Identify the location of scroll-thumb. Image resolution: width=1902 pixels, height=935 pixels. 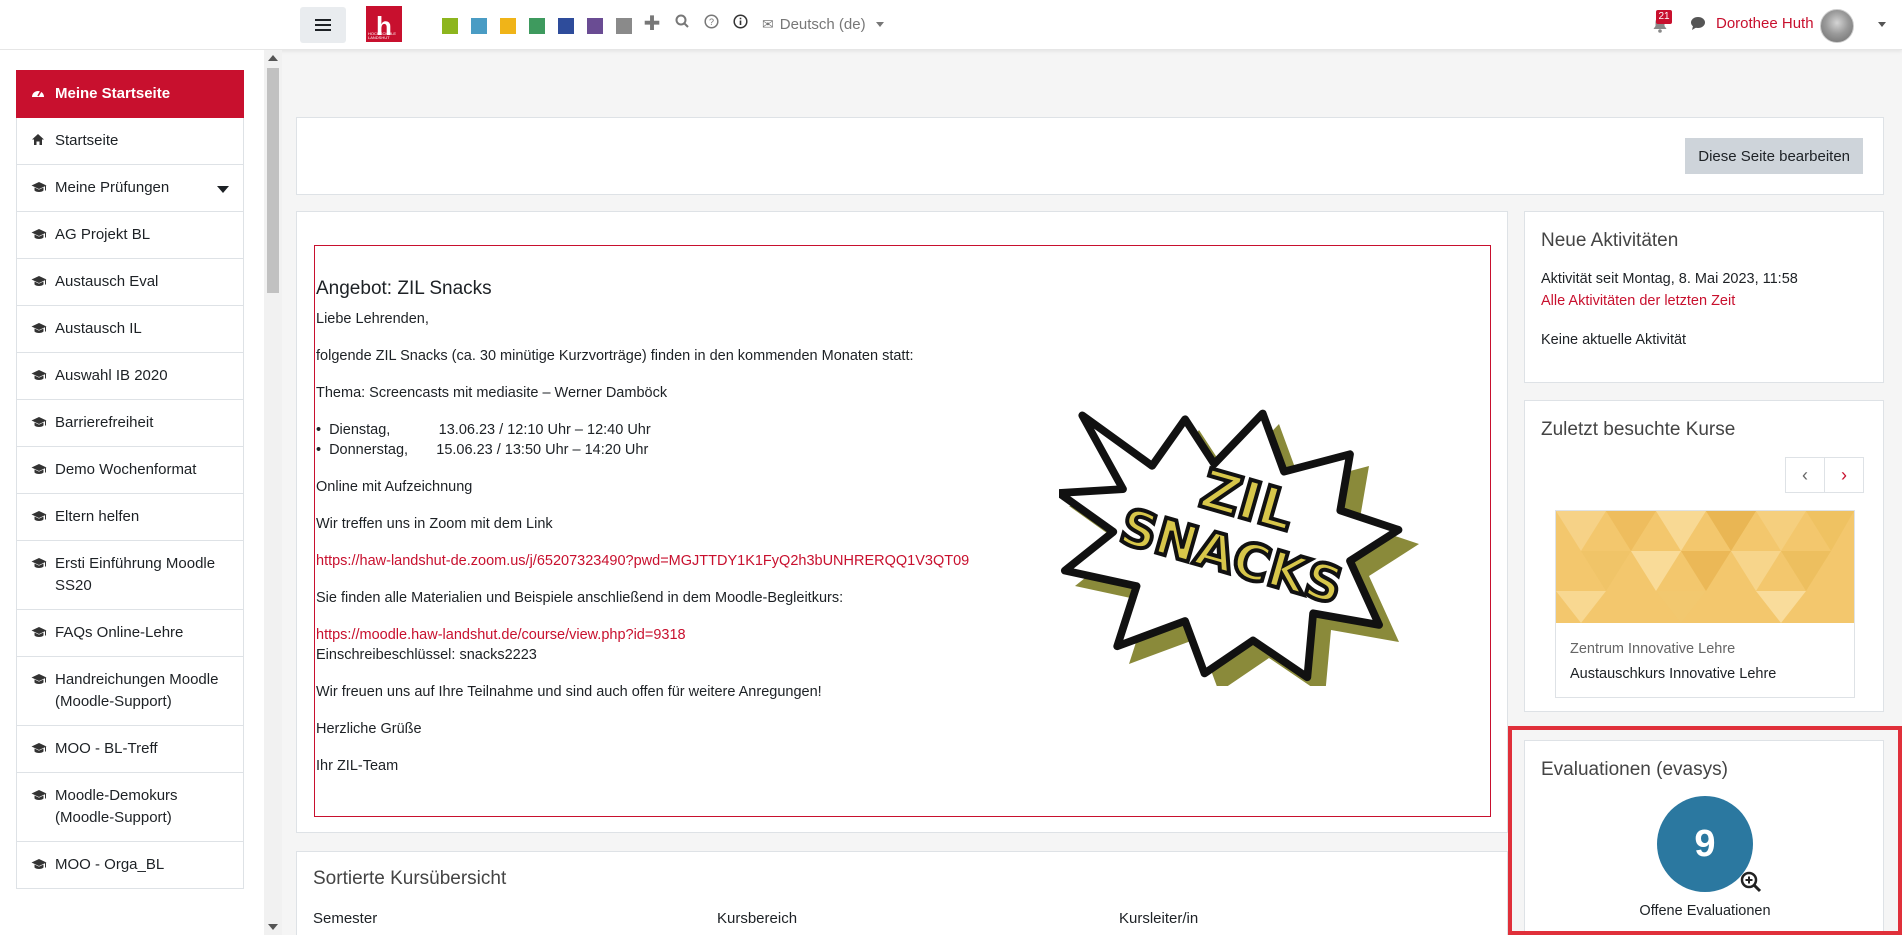
(273, 180).